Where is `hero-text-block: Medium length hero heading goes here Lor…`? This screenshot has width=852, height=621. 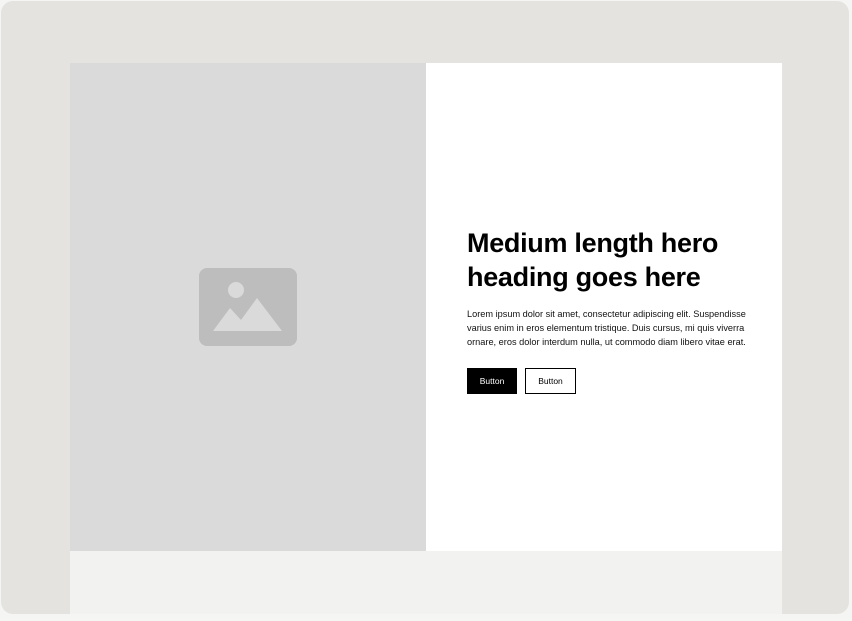 hero-text-block: Medium length hero heading goes here Lor… is located at coordinates (612, 310).